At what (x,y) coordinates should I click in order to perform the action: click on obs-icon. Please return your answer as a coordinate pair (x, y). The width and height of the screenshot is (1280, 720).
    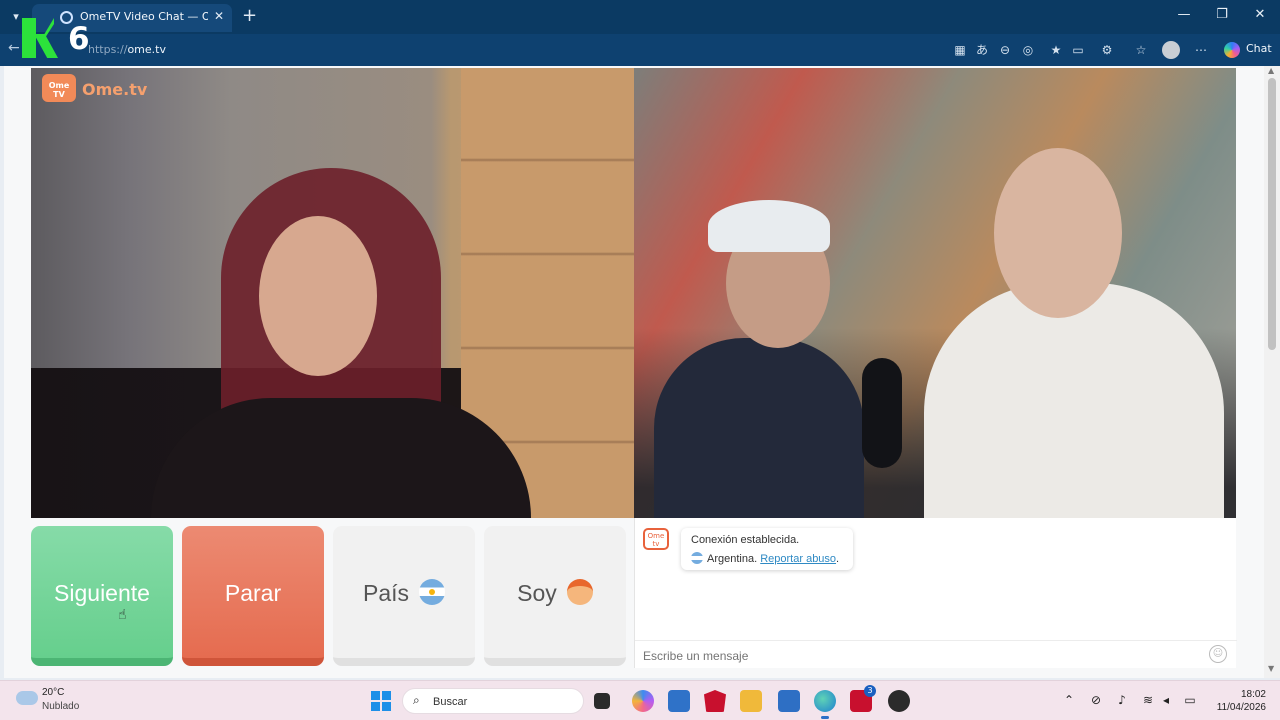
    Looking at the image, I should click on (899, 701).